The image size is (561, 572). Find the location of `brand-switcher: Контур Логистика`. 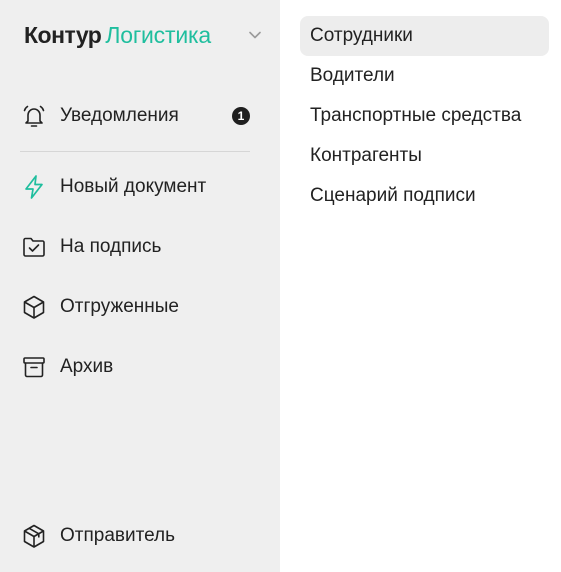

brand-switcher: Контур Логистика is located at coordinates (142, 35).